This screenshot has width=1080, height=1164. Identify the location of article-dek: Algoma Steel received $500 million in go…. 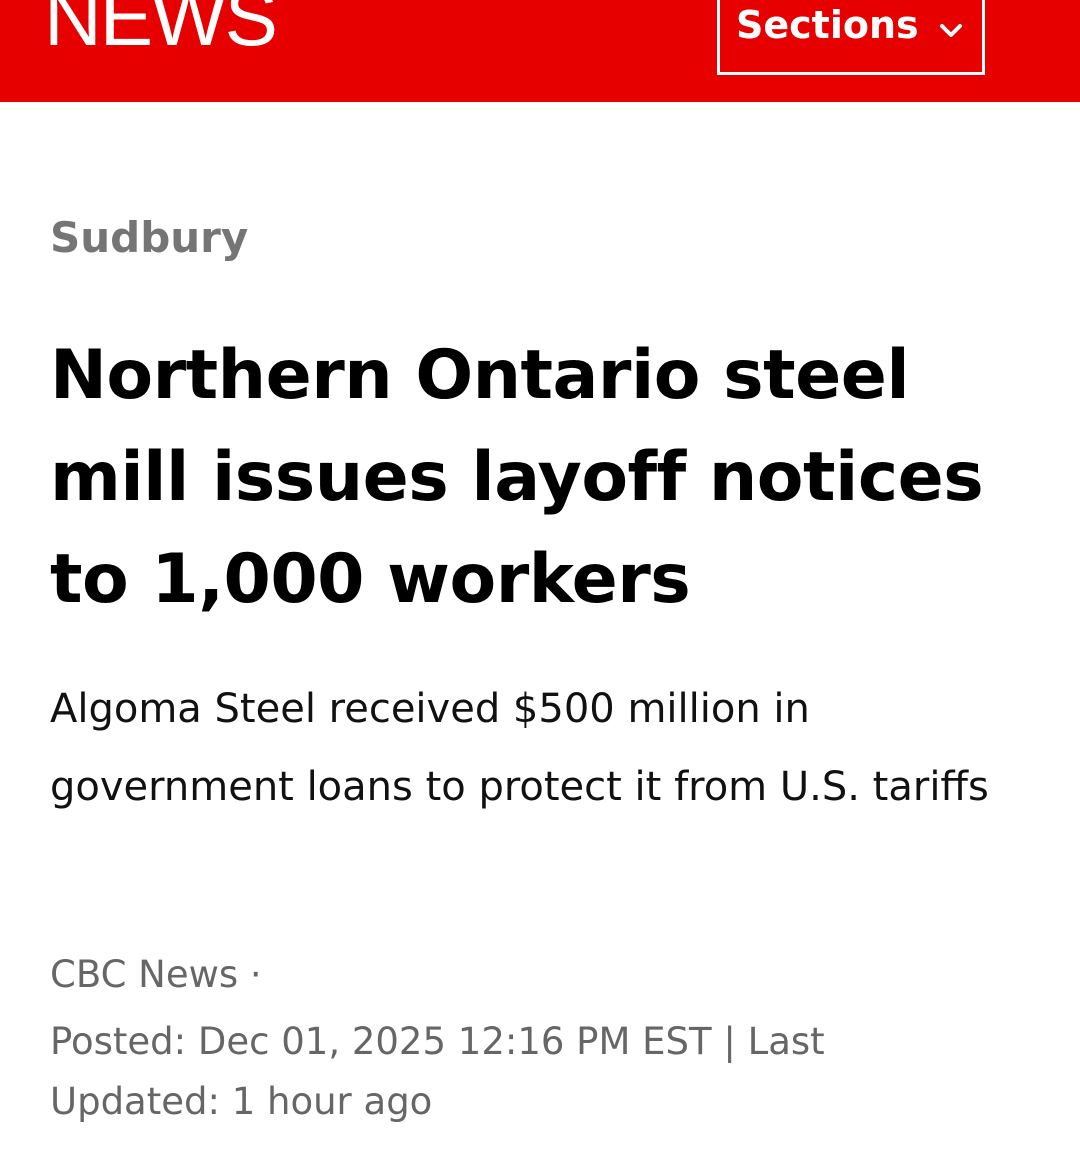
(519, 748).